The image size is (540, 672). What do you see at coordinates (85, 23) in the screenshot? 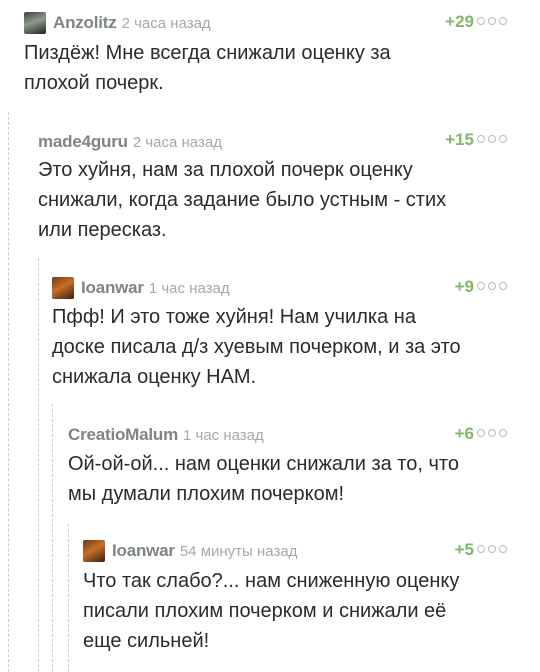
I see `comment-author: Anzolitz` at bounding box center [85, 23].